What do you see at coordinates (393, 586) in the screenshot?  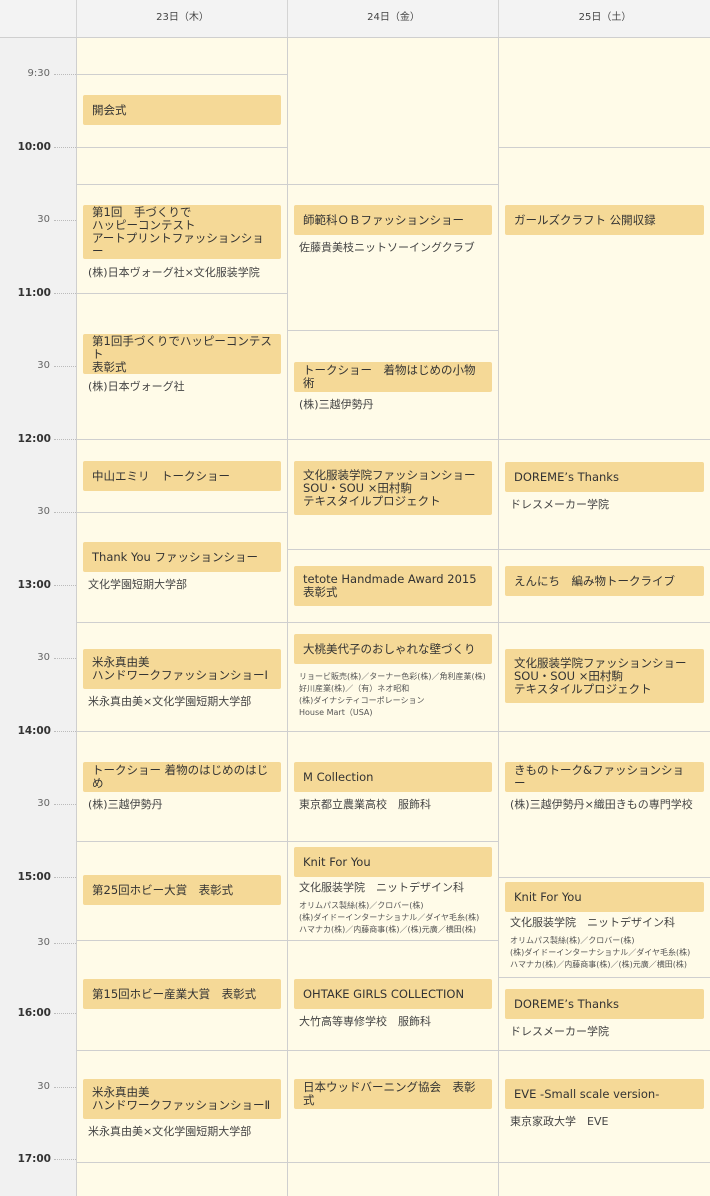 I see `event-title: tetote Handmade Award 2015 表彰式` at bounding box center [393, 586].